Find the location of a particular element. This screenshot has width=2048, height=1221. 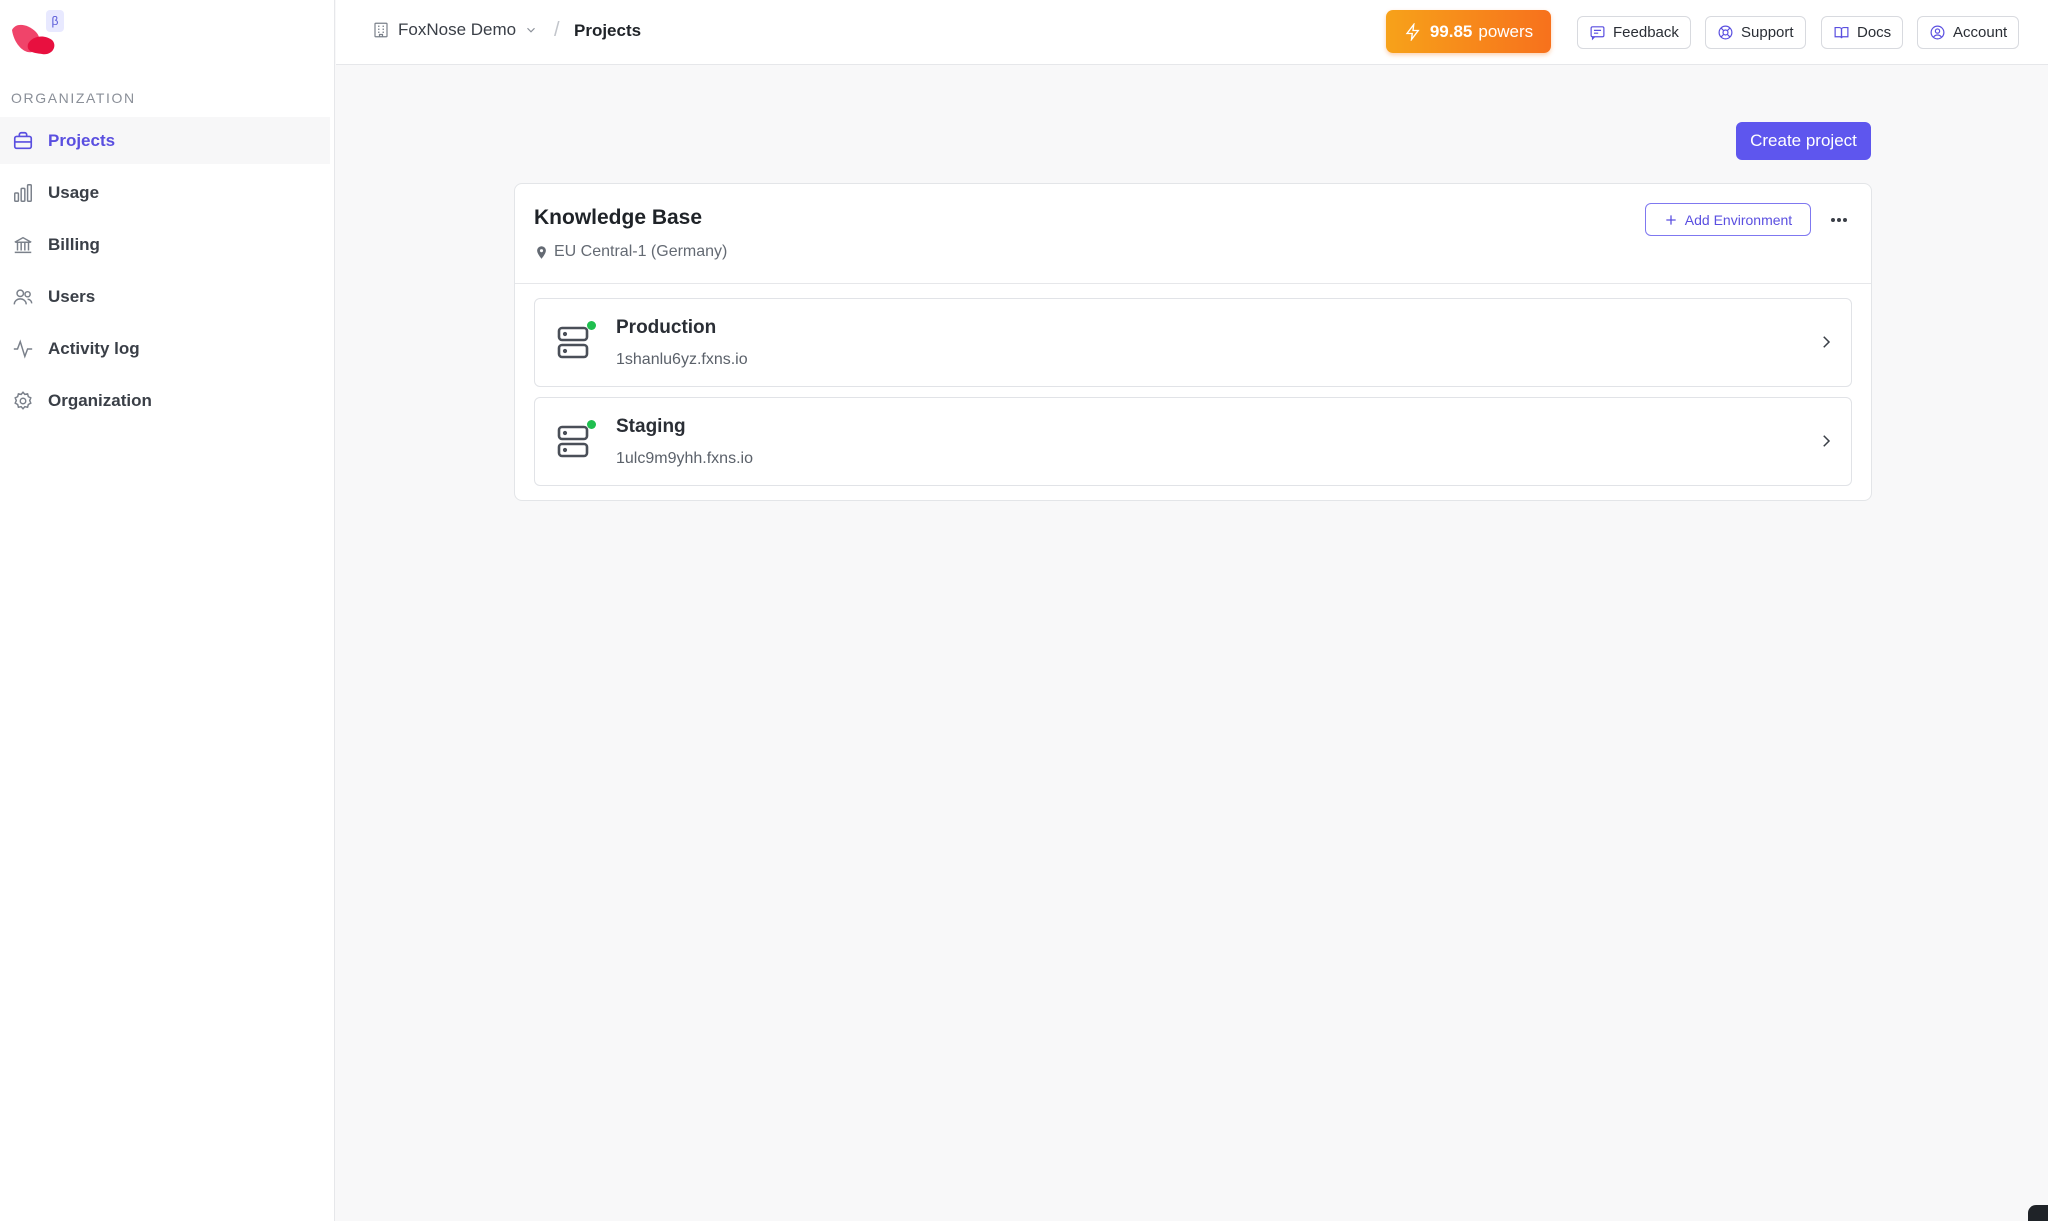

org-switcher: FoxNose Demo is located at coordinates (459, 30).